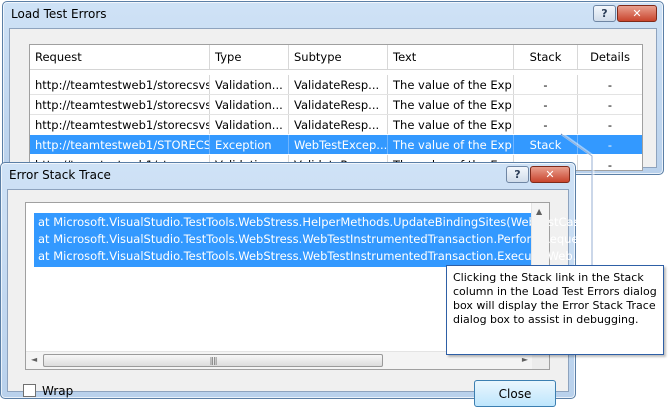  I want to click on leader-line-glow, so click(578, 198).